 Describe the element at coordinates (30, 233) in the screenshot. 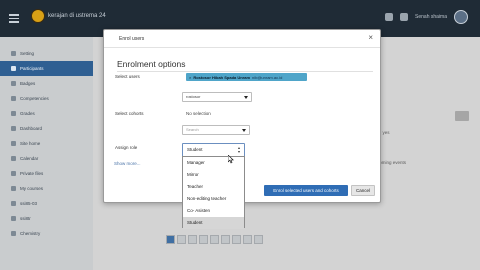

I see `drawer-item-label: Chemistry` at that location.